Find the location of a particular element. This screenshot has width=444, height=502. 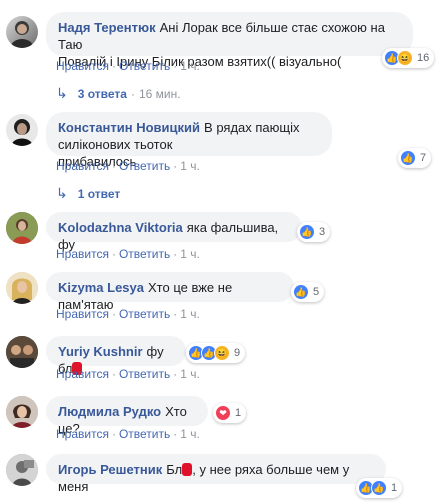

comment-author: Константин Новицкий is located at coordinates (129, 127).